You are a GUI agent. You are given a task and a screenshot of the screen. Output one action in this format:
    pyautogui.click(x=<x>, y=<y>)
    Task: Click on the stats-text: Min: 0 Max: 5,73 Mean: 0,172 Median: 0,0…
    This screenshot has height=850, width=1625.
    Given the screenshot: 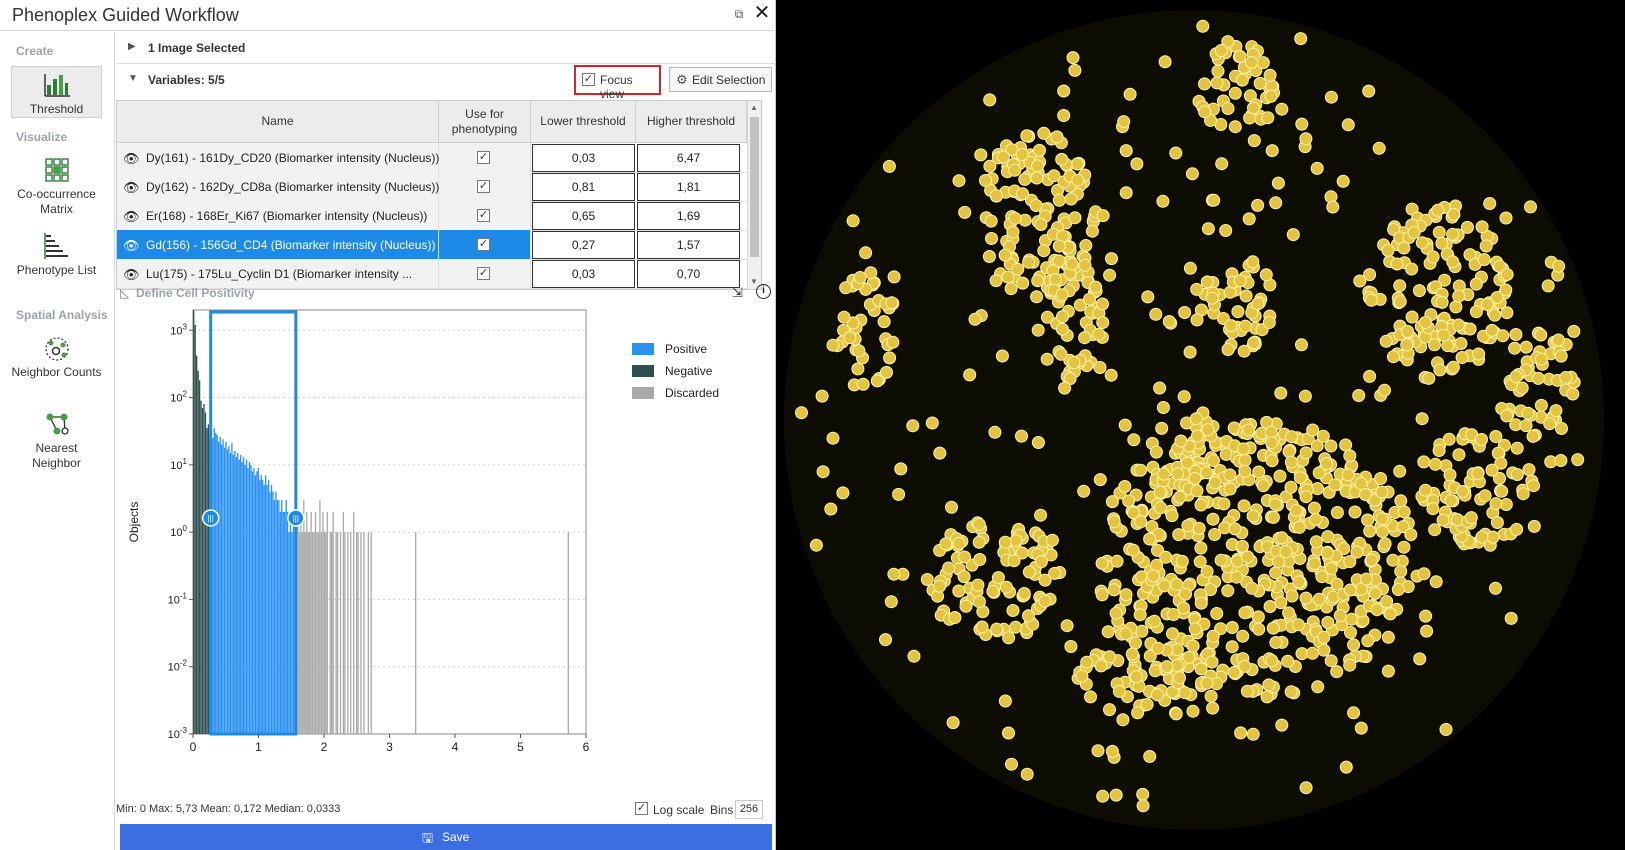 What is the action you would take?
    pyautogui.click(x=228, y=809)
    